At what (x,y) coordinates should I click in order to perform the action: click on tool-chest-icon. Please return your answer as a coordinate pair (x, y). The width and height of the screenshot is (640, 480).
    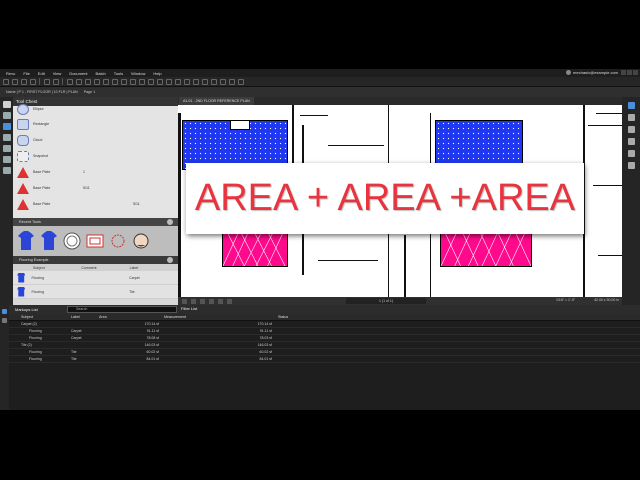
    Looking at the image, I should click on (6, 126).